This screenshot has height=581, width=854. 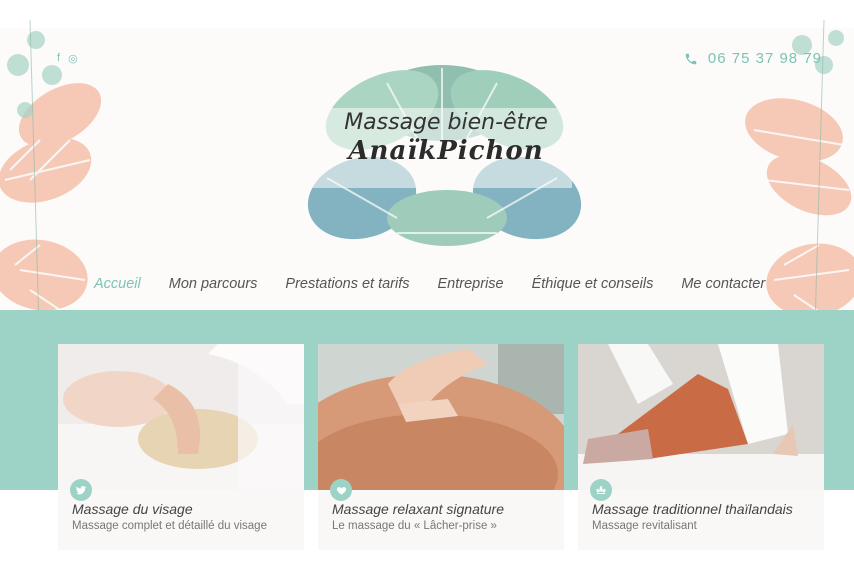 I want to click on nav-item-accueil: Accueil, so click(x=117, y=284).